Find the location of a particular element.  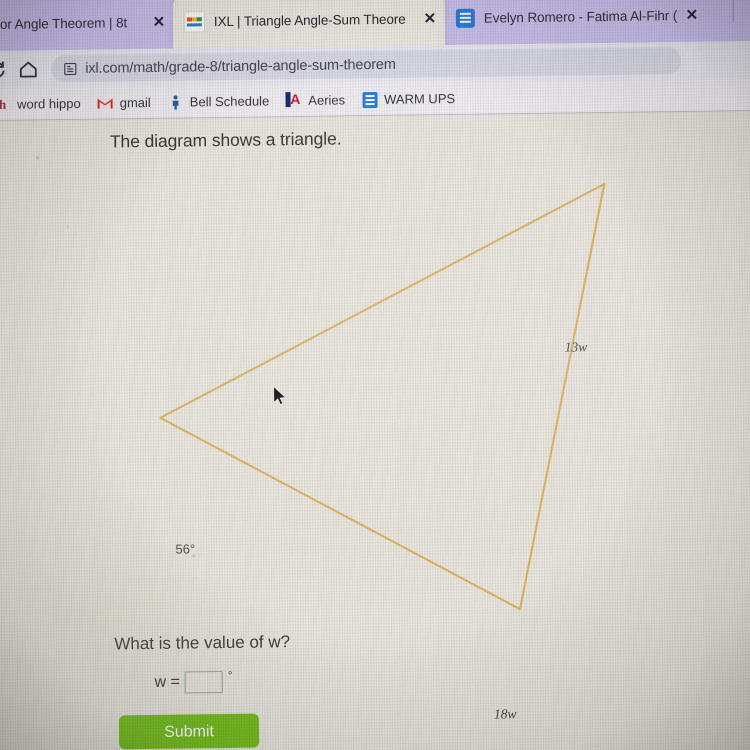

ixl-favicon-icon is located at coordinates (194, 22).